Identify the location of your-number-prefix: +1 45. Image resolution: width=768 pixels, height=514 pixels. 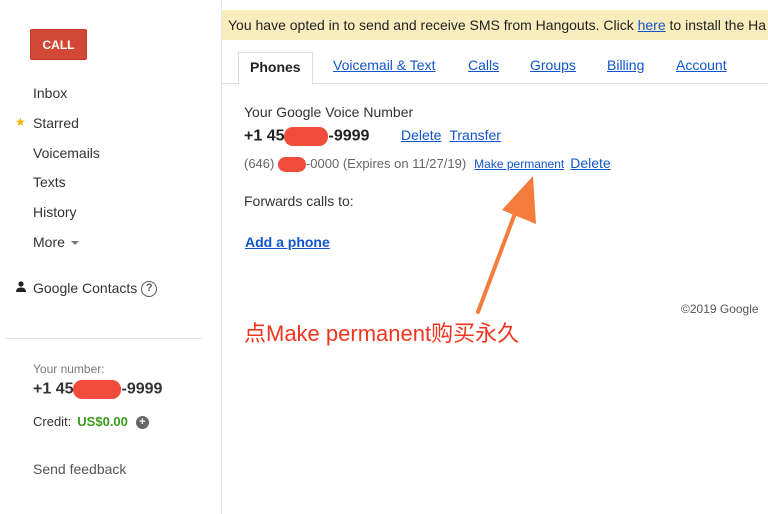
(53, 389).